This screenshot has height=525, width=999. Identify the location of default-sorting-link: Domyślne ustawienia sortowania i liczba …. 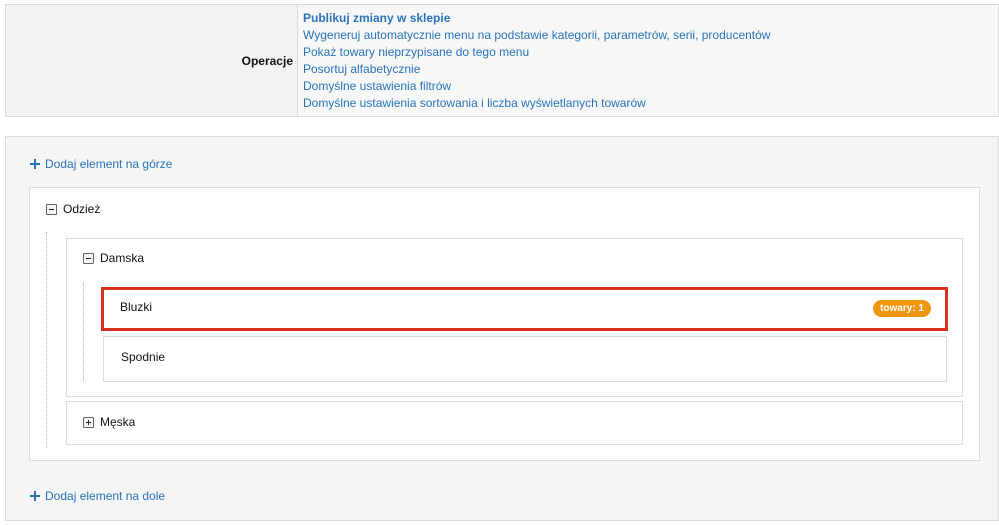
(650, 103).